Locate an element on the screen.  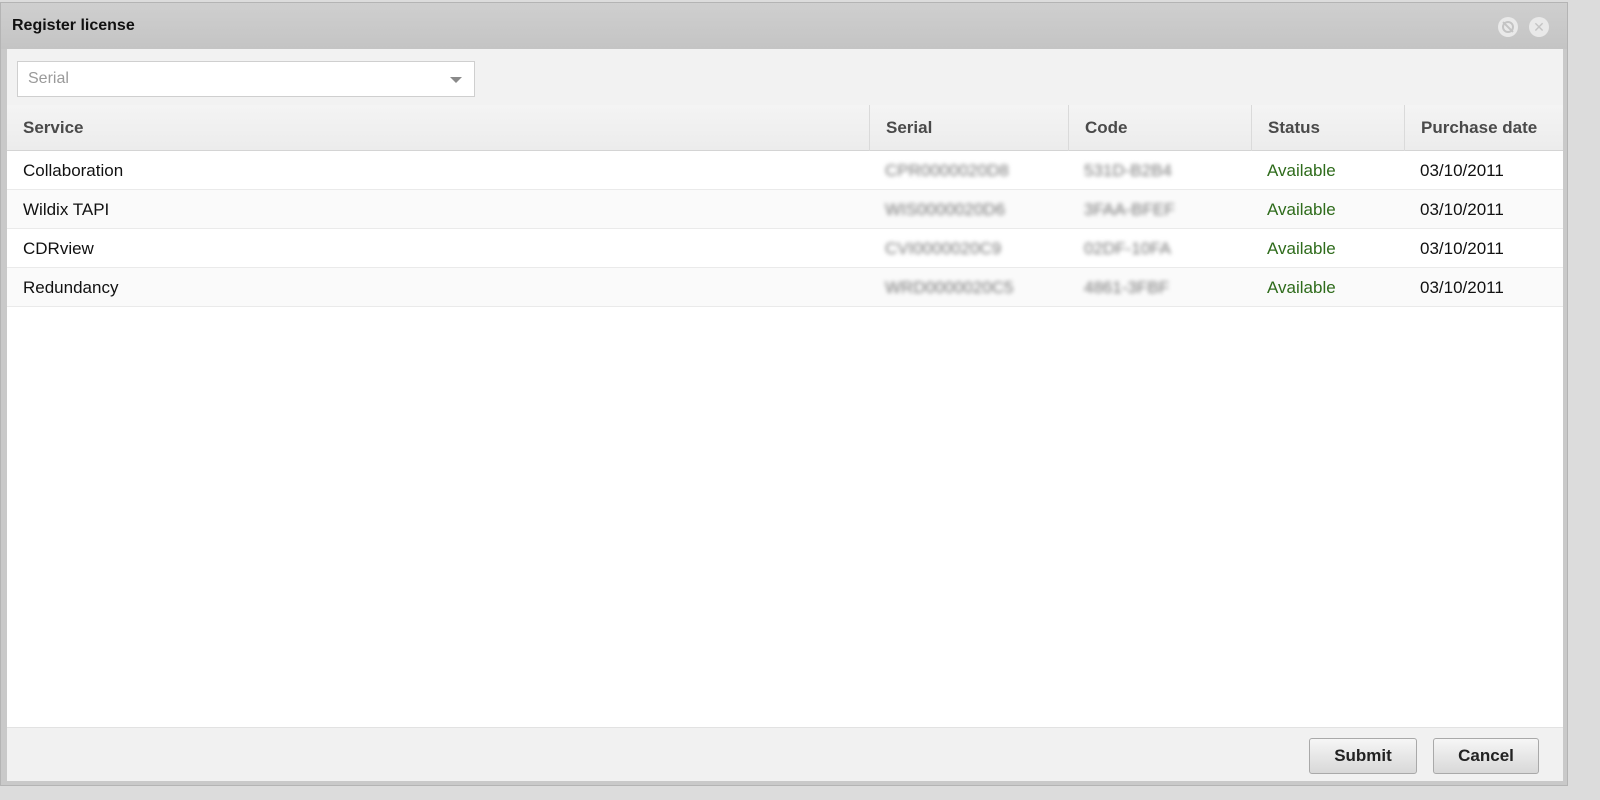
column-header-status: Status is located at coordinates (1327, 128).